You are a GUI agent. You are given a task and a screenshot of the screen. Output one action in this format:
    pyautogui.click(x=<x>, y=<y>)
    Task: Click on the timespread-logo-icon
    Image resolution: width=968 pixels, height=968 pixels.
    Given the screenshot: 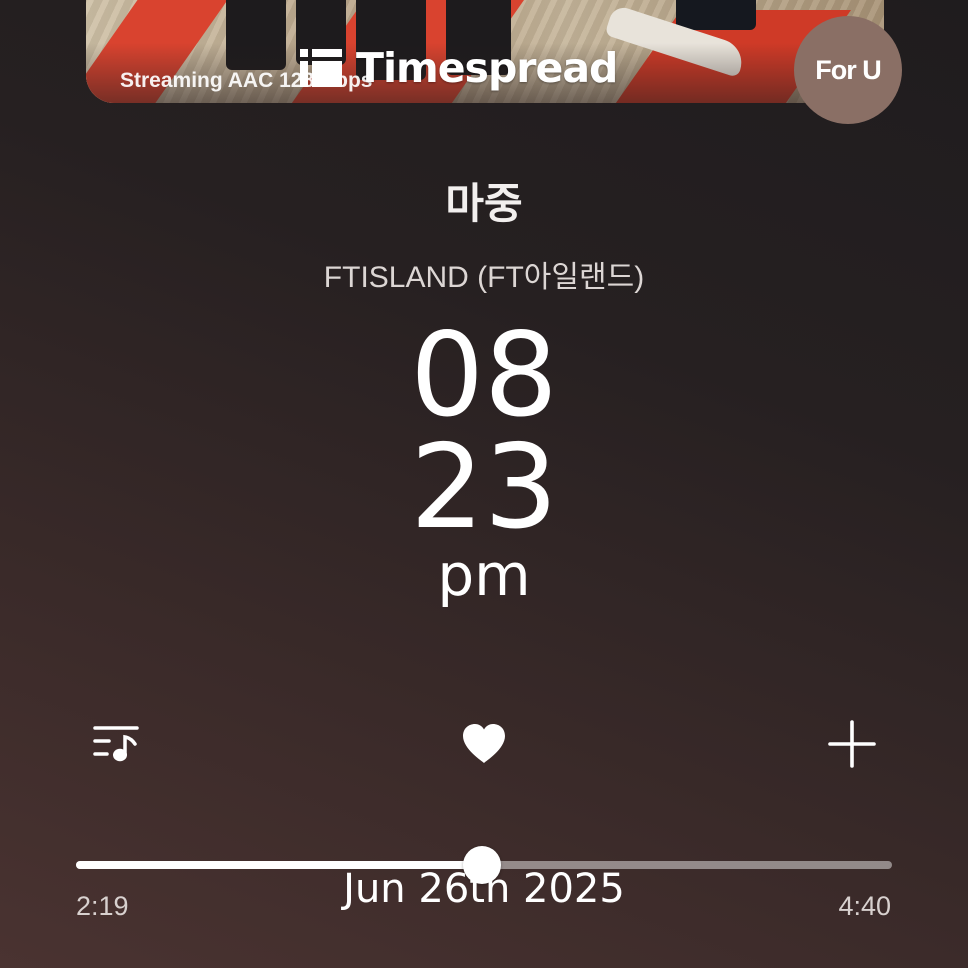 What is the action you would take?
    pyautogui.click(x=321, y=68)
    